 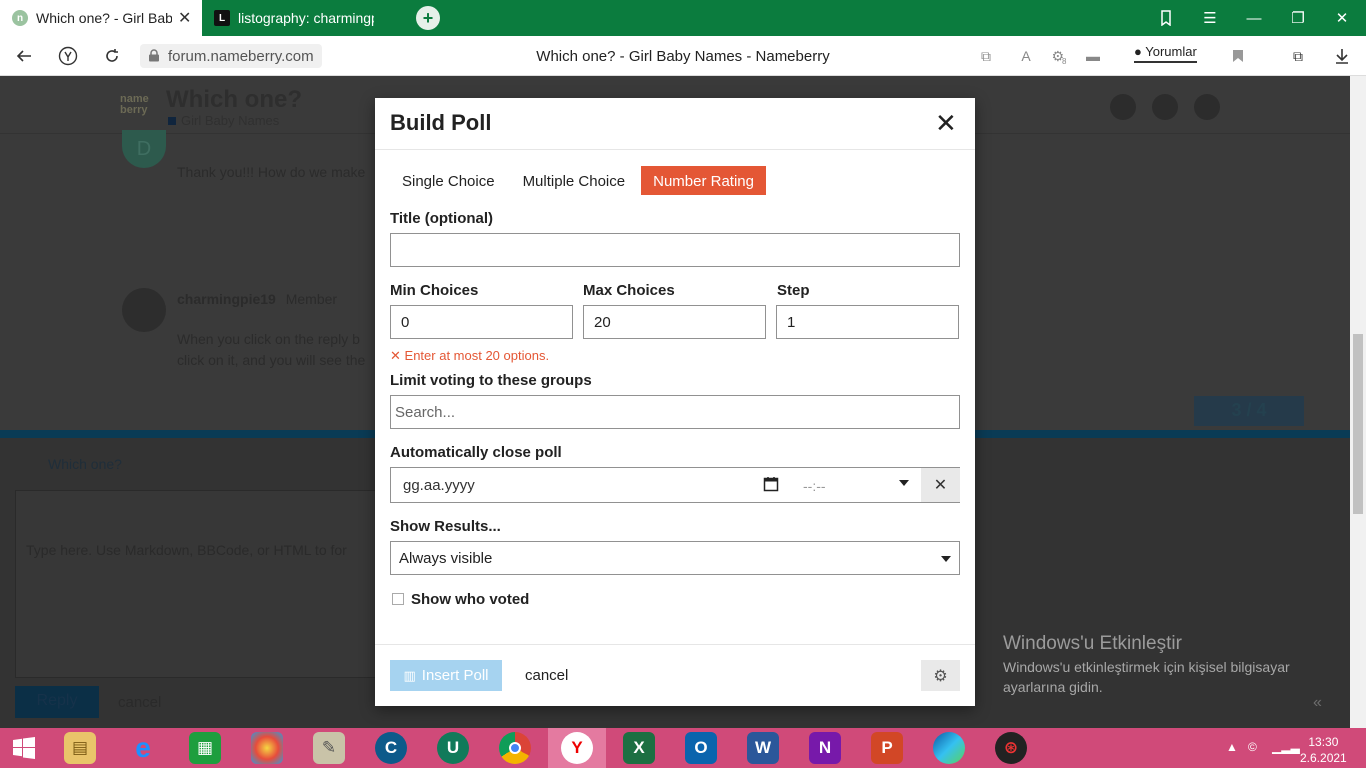 I want to click on autoclose-datetime: gg.aa.yyyy --:-- ✕, so click(x=675, y=485).